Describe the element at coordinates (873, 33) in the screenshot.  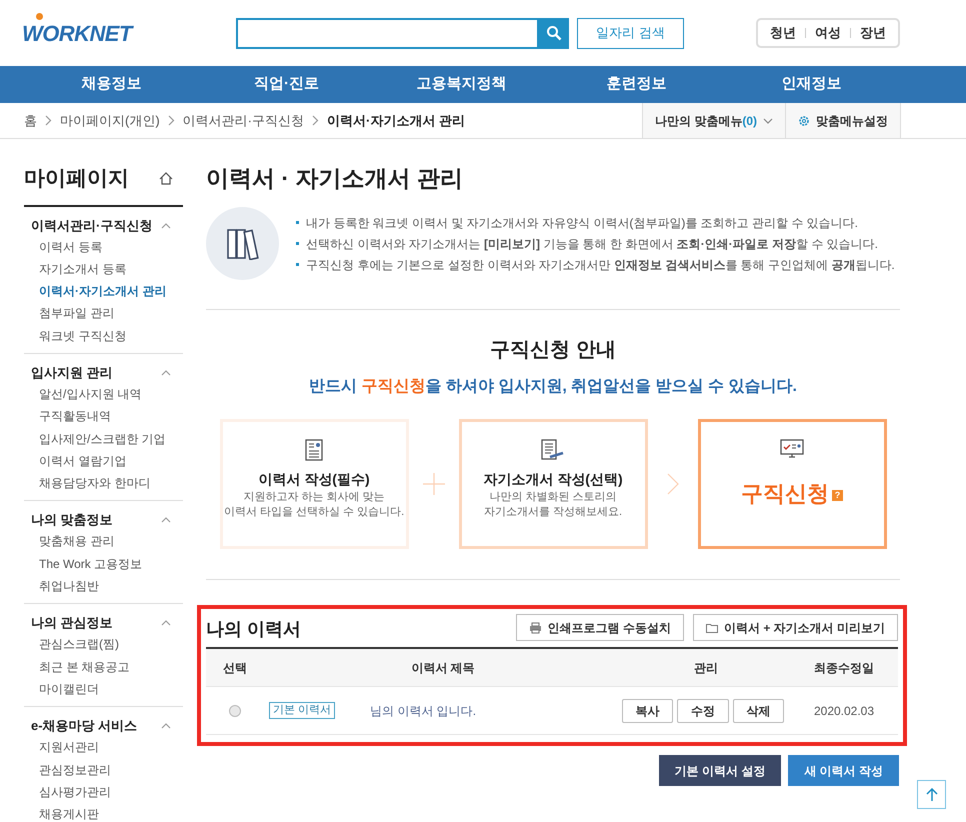
I see `audience-link: 장년` at that location.